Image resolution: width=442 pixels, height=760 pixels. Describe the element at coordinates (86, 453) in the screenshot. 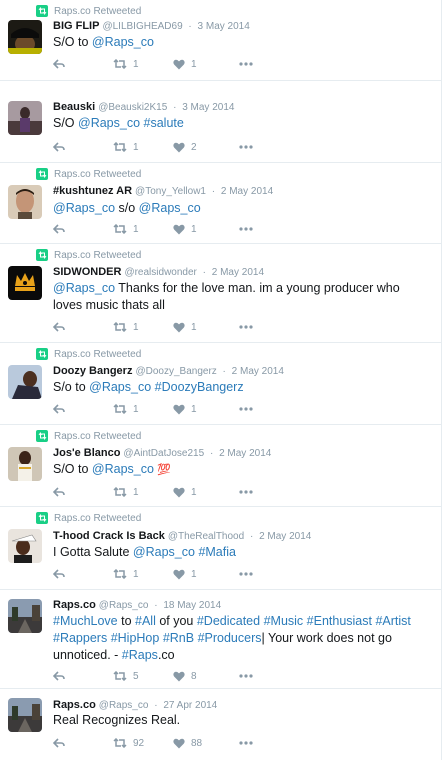

I see `author-name: Jos'e Blanco` at that location.